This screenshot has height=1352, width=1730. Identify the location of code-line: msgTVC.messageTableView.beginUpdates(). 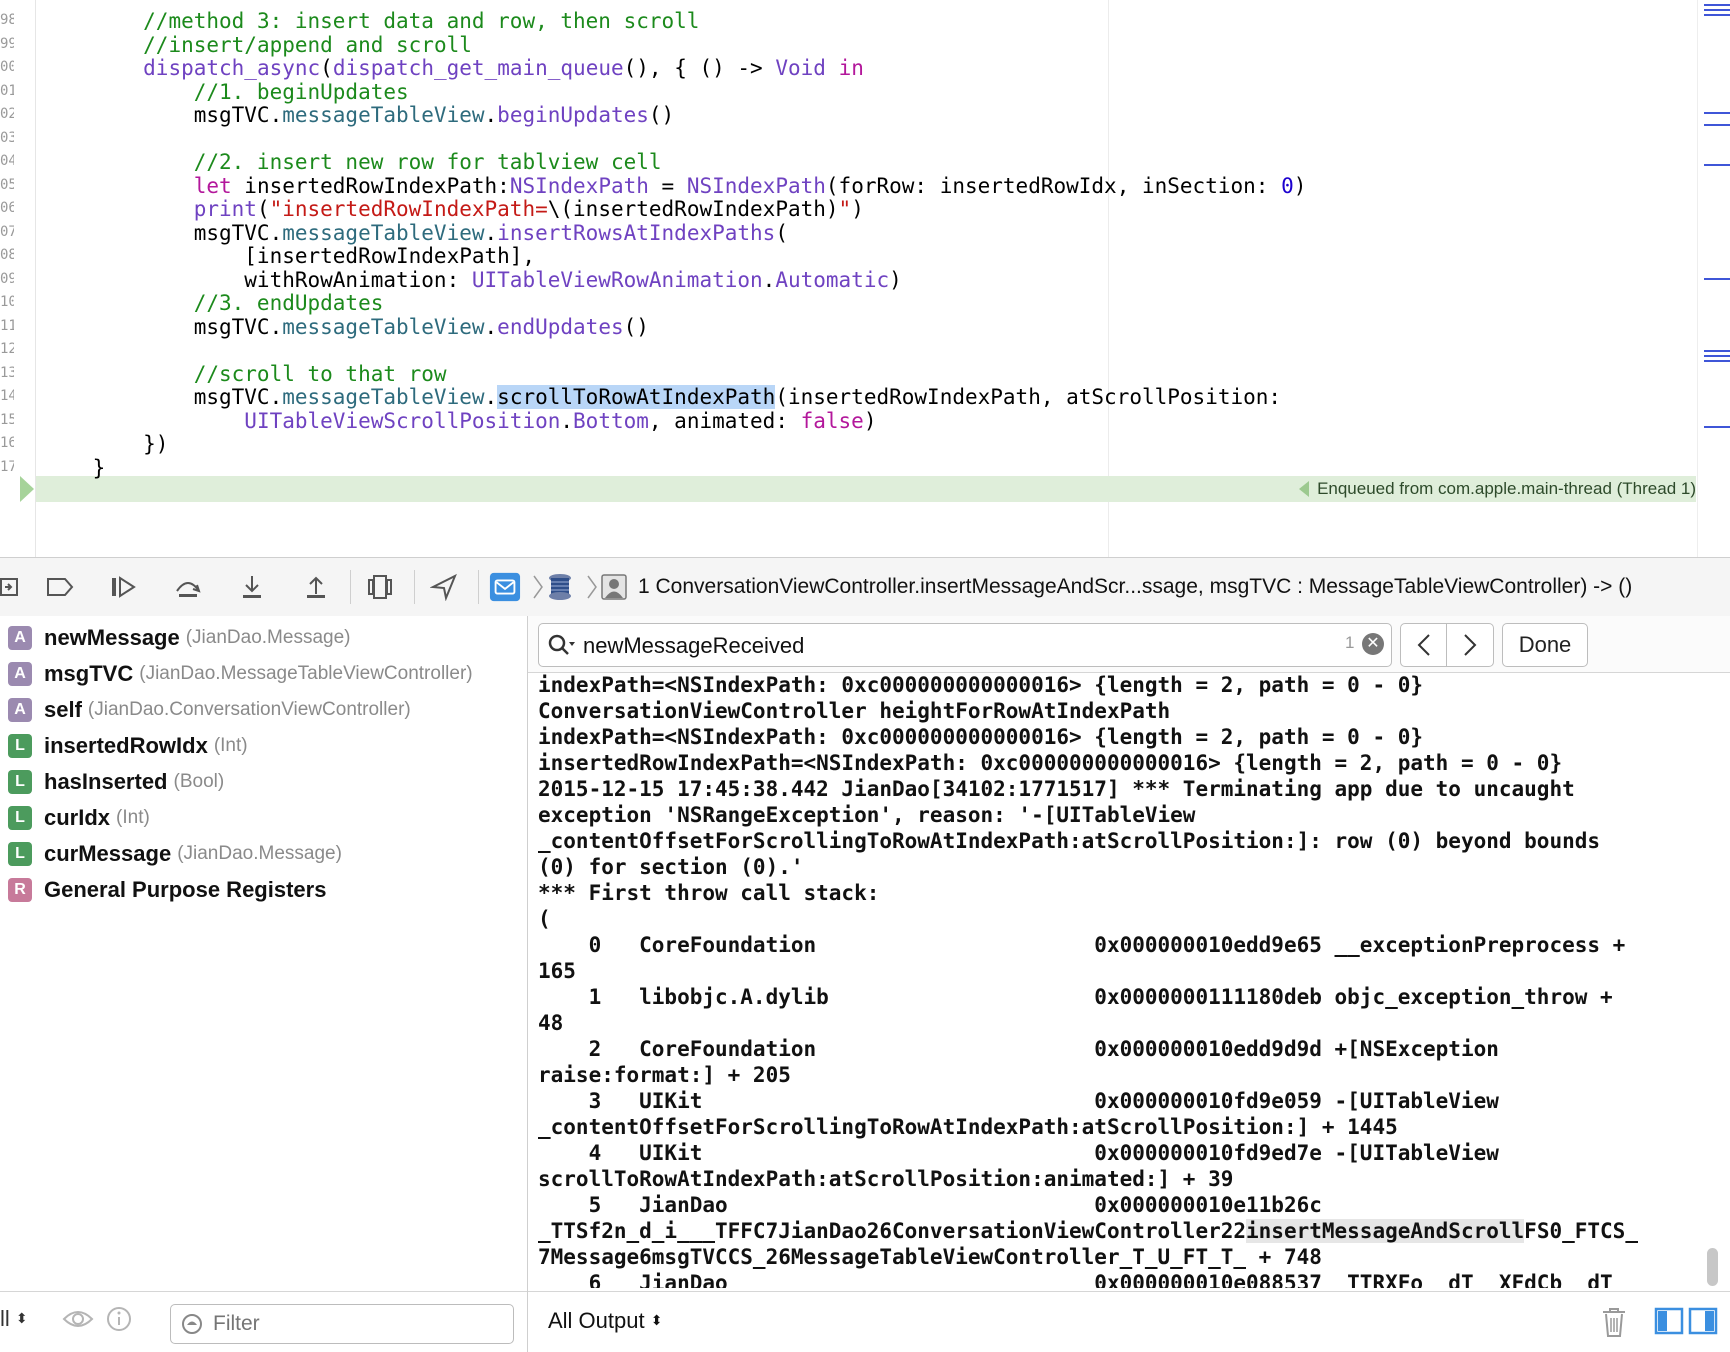
(358, 115).